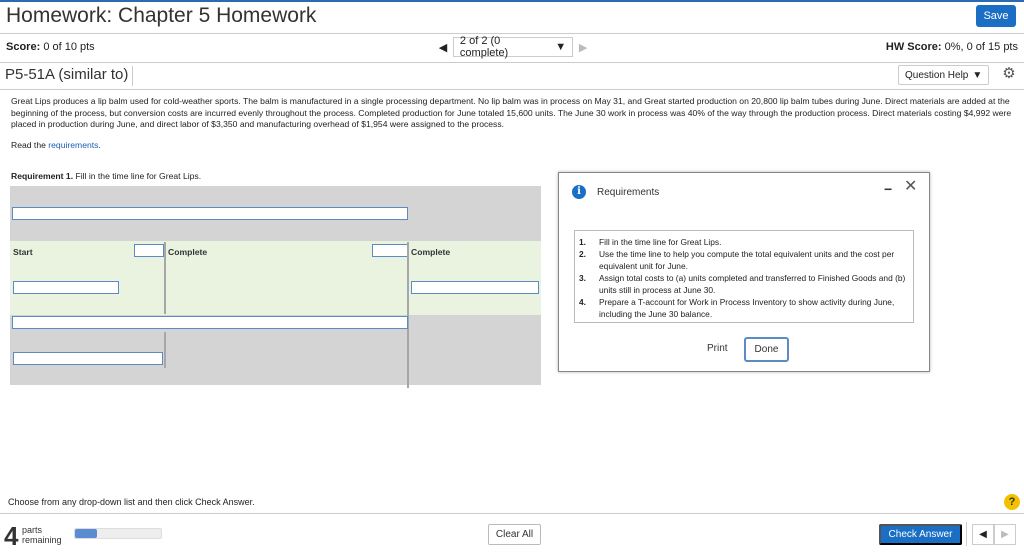  Describe the element at coordinates (99, 145) in the screenshot. I see `read-suffix: .` at that location.